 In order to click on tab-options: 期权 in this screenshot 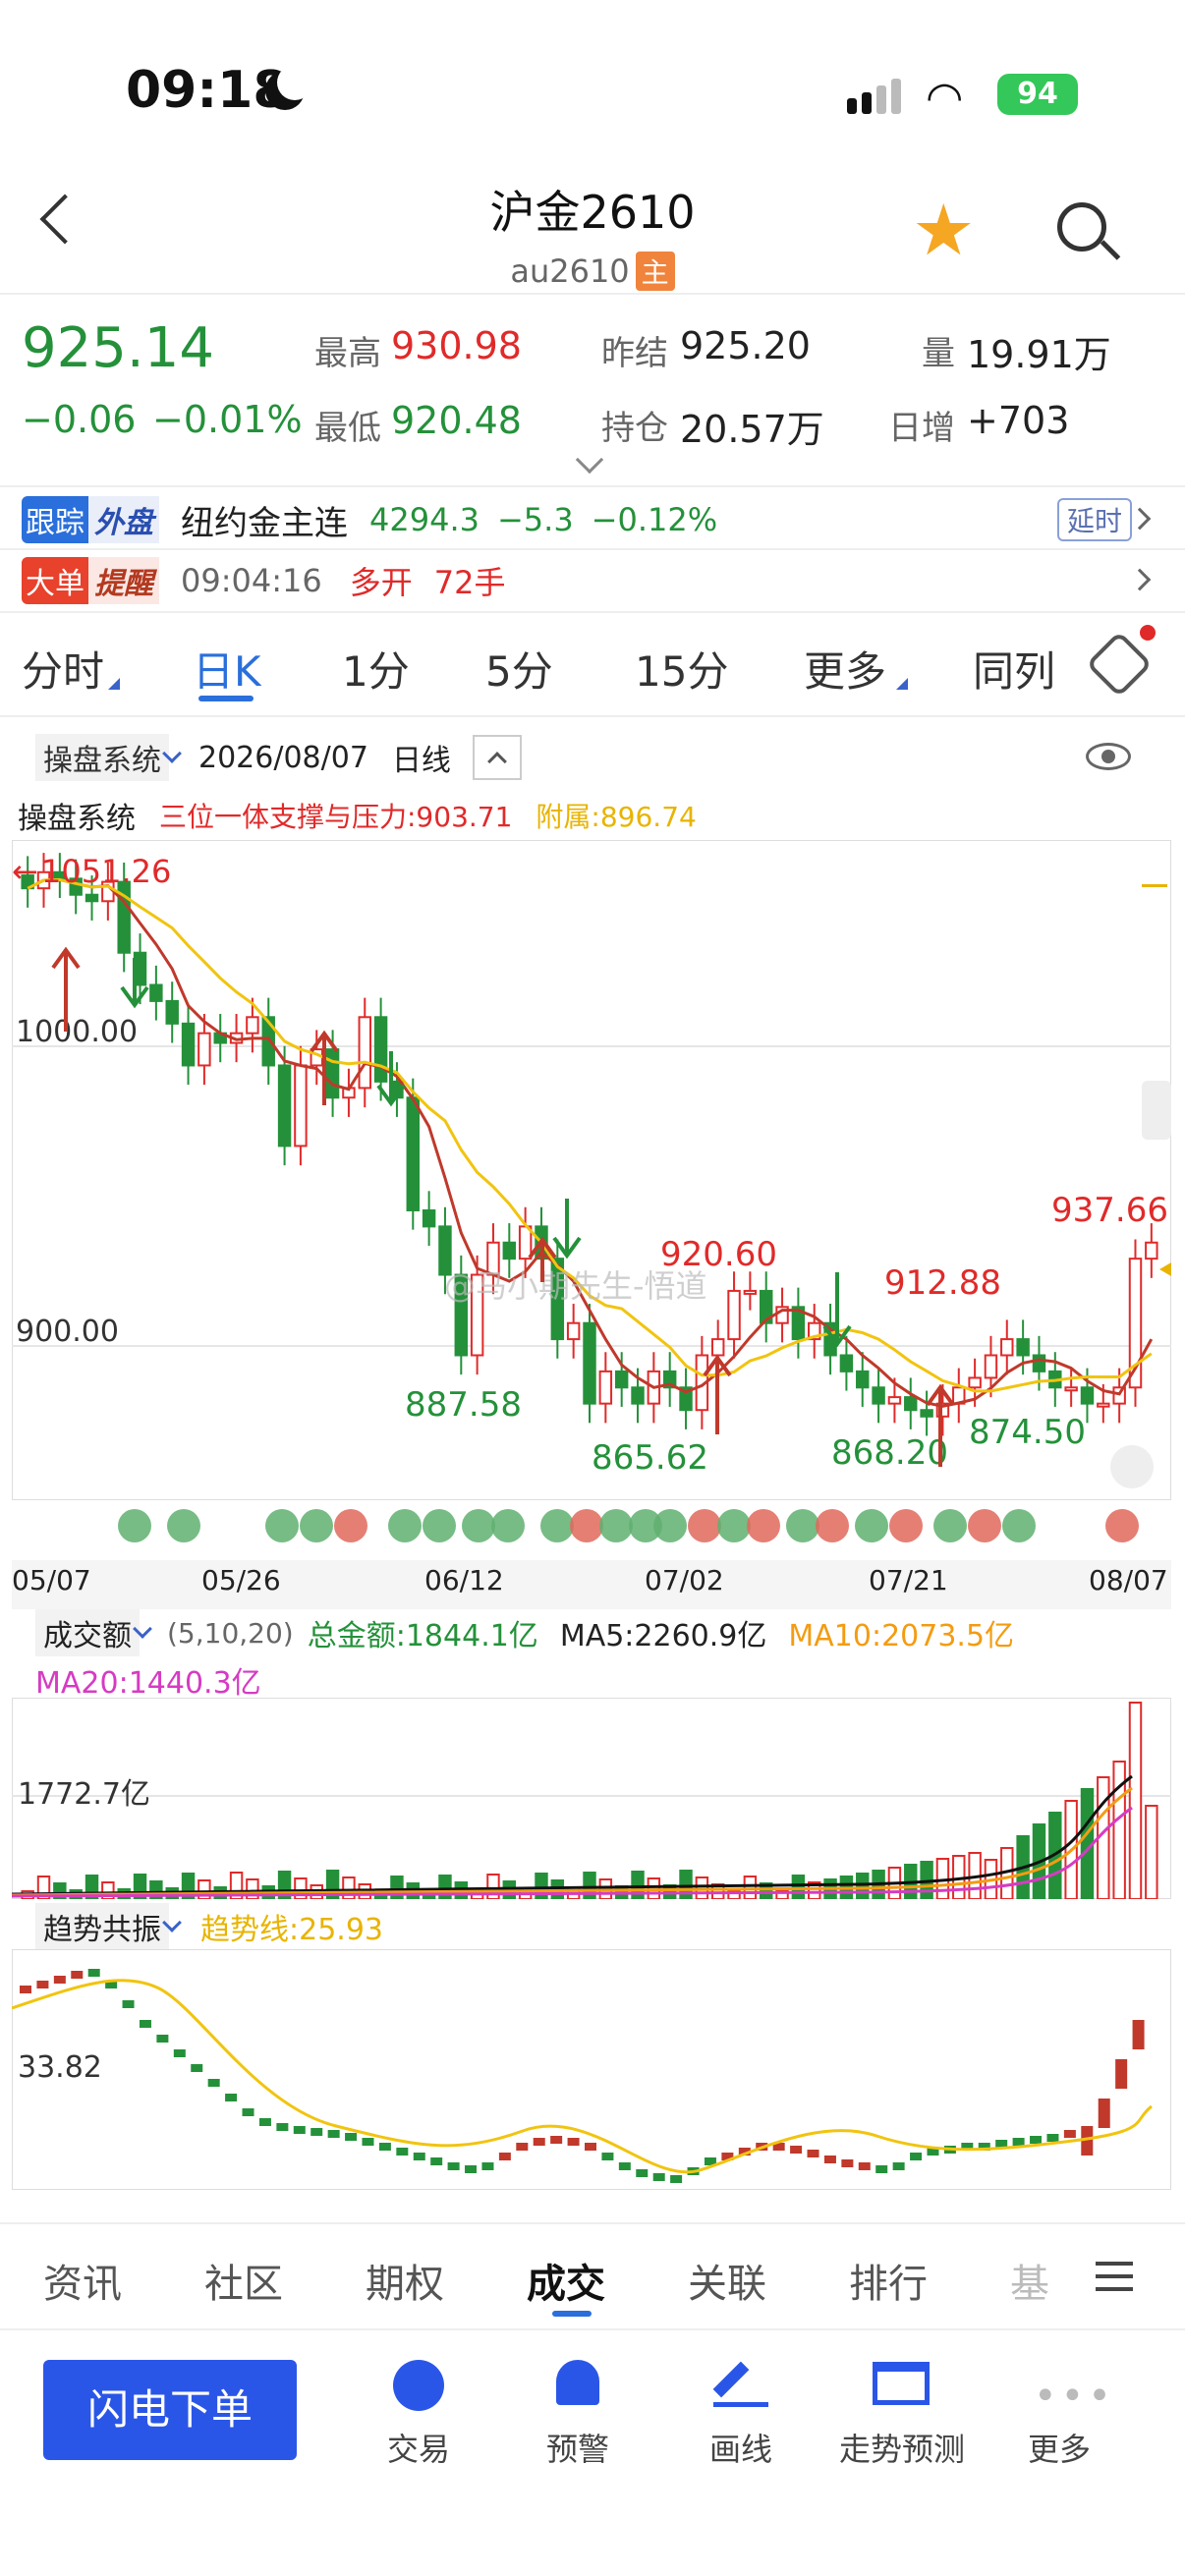, I will do `click(405, 2280)`.